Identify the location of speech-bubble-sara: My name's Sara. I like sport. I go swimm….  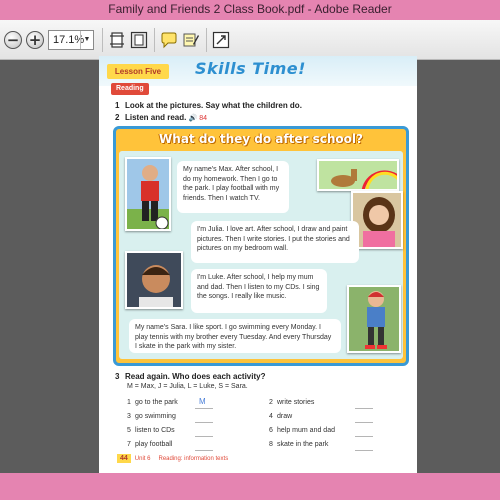
(235, 336).